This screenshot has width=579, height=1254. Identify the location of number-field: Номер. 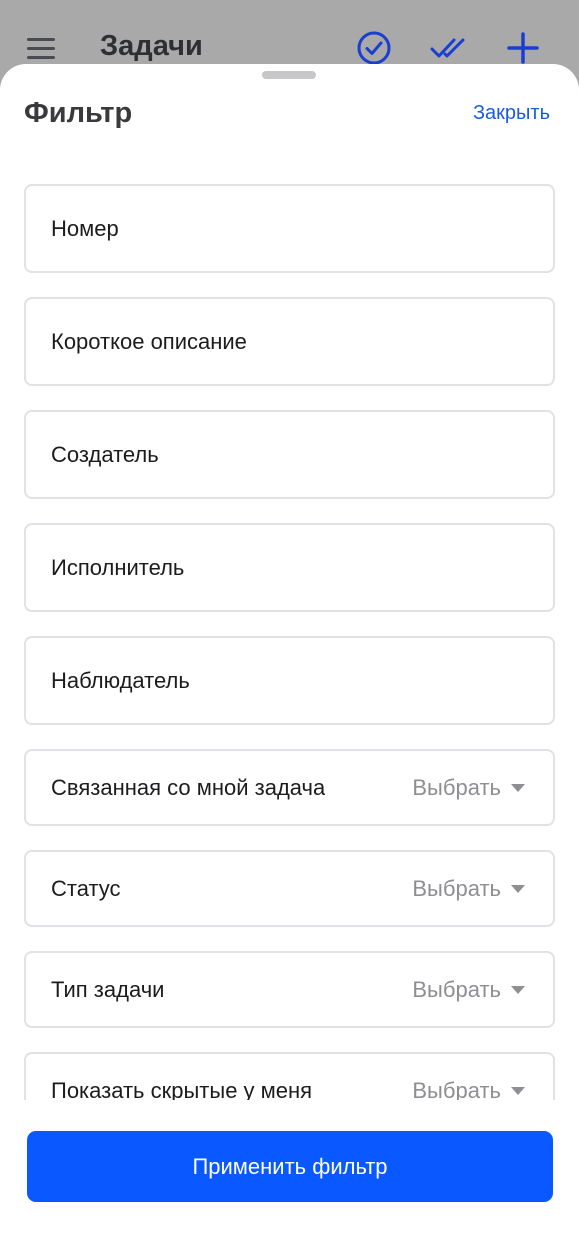
(289, 228).